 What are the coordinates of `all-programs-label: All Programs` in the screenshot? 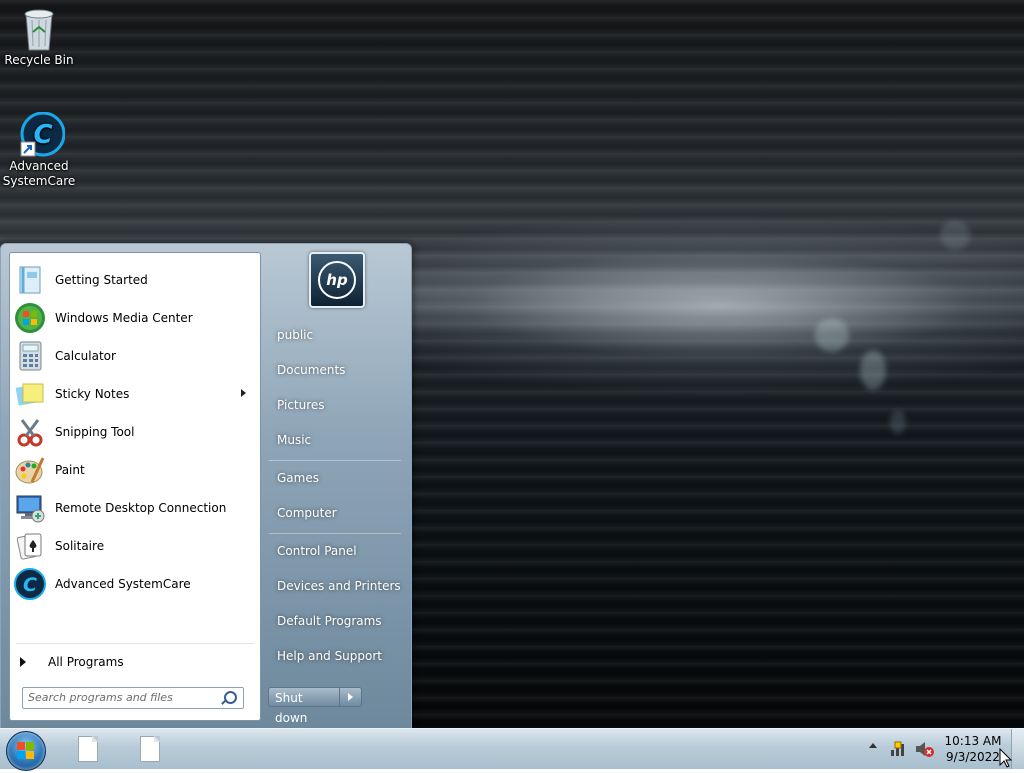 It's located at (86, 662).